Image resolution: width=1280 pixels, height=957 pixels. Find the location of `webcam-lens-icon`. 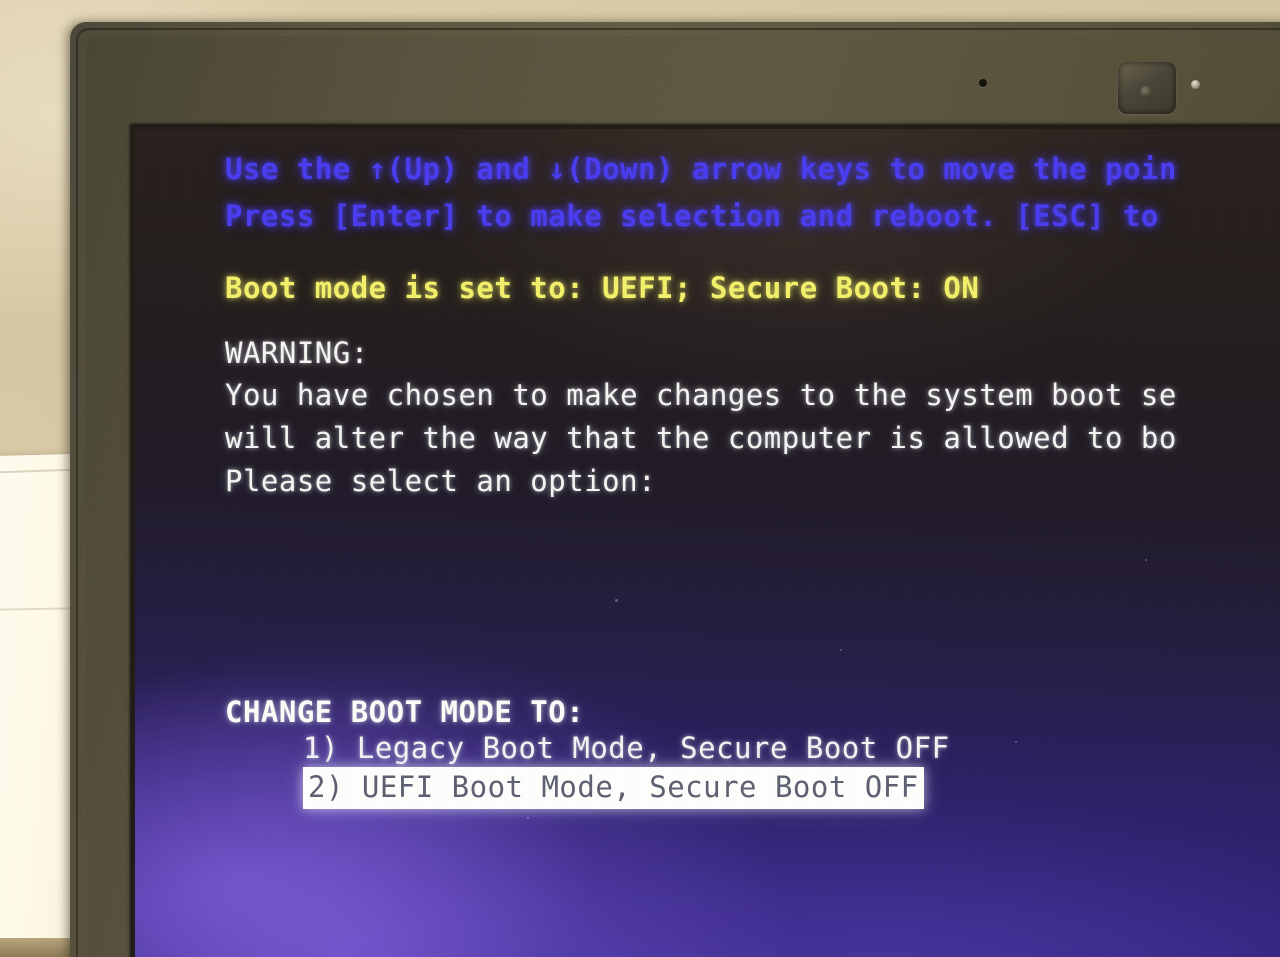

webcam-lens-icon is located at coordinates (1146, 92).